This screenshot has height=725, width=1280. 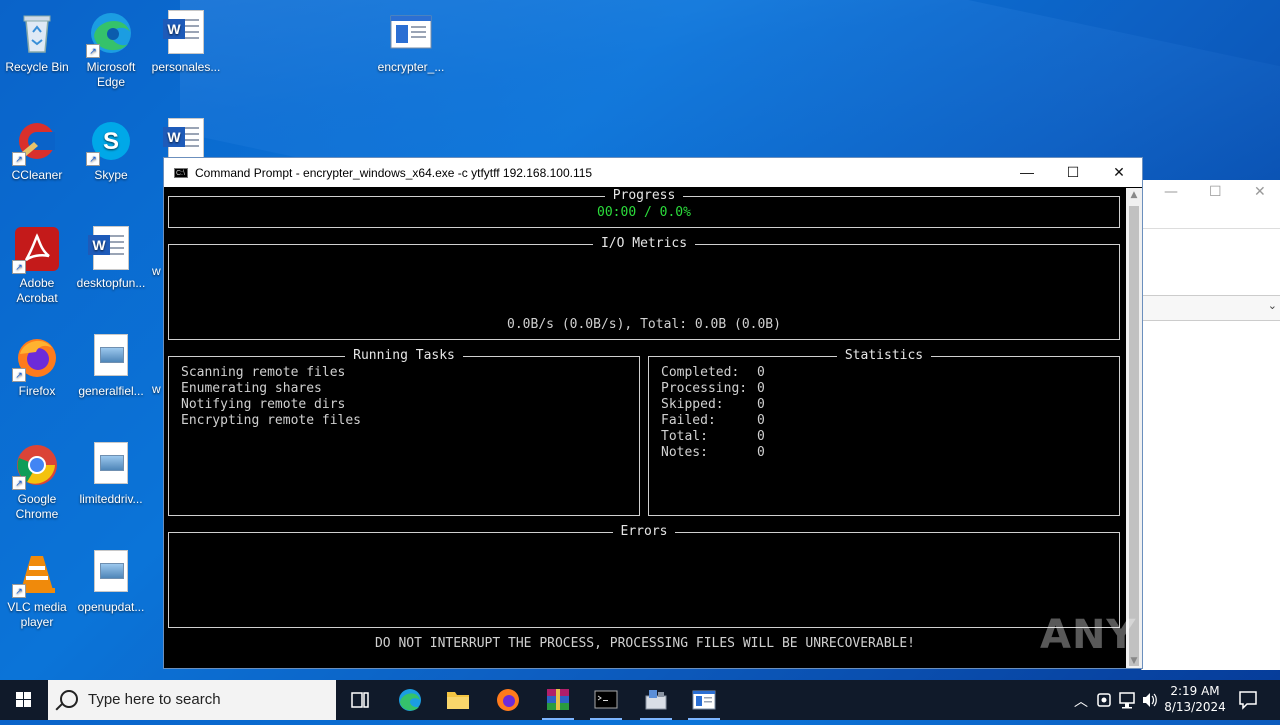 I want to click on volume-icon, so click(x=1150, y=700).